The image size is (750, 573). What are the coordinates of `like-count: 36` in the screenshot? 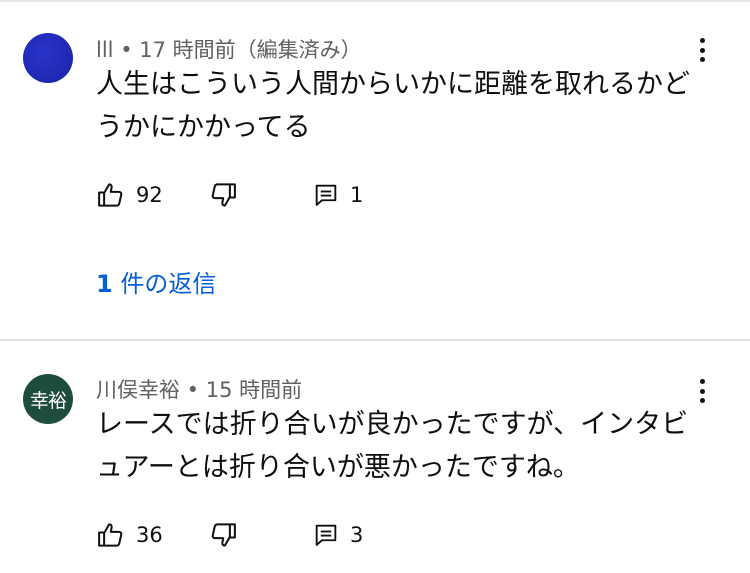 It's located at (149, 535).